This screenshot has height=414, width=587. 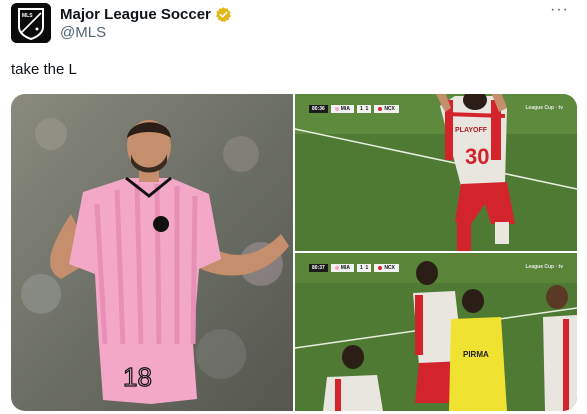 What do you see at coordinates (137, 377) in the screenshot?
I see `svg-text: 18` at bounding box center [137, 377].